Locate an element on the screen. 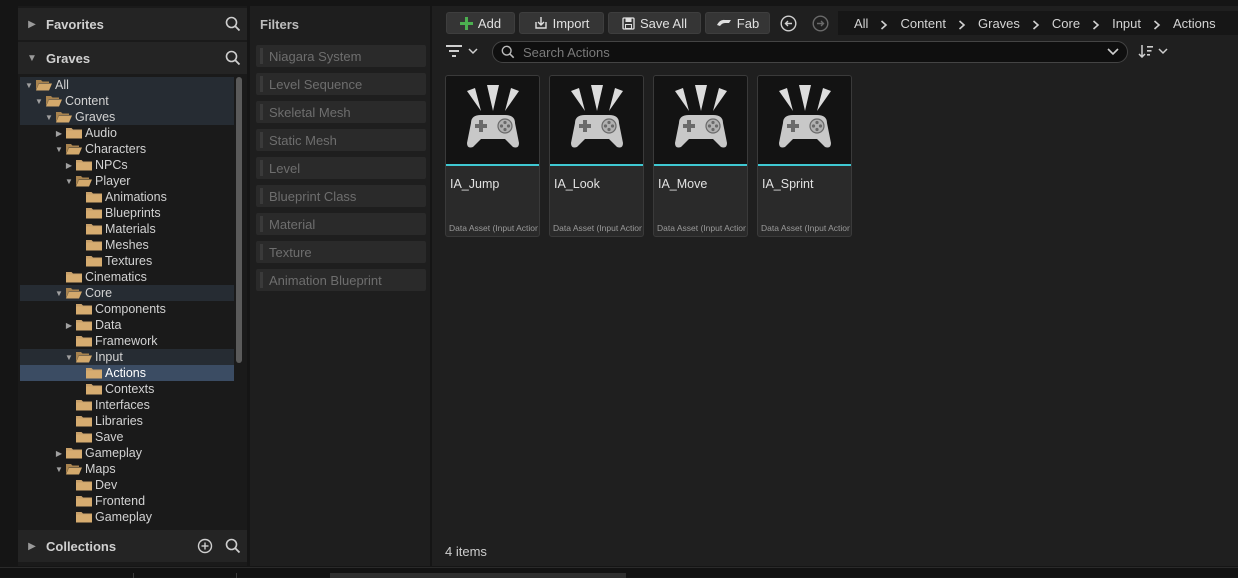  bottom-strip is located at coordinates (619, 572).